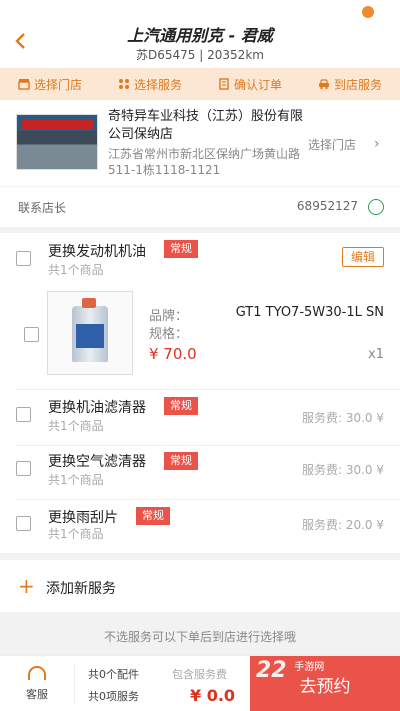  I want to click on mileage: 20352km, so click(235, 55).